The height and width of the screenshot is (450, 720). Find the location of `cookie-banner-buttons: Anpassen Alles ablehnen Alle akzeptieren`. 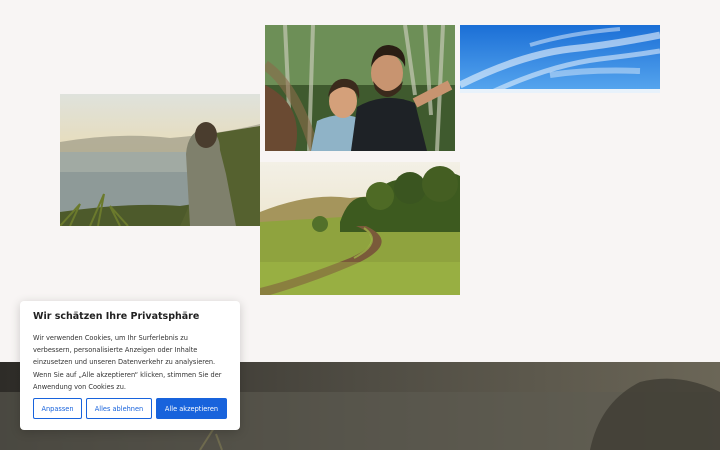

cookie-banner-buttons: Anpassen Alles ablehnen Alle akzeptieren is located at coordinates (130, 408).